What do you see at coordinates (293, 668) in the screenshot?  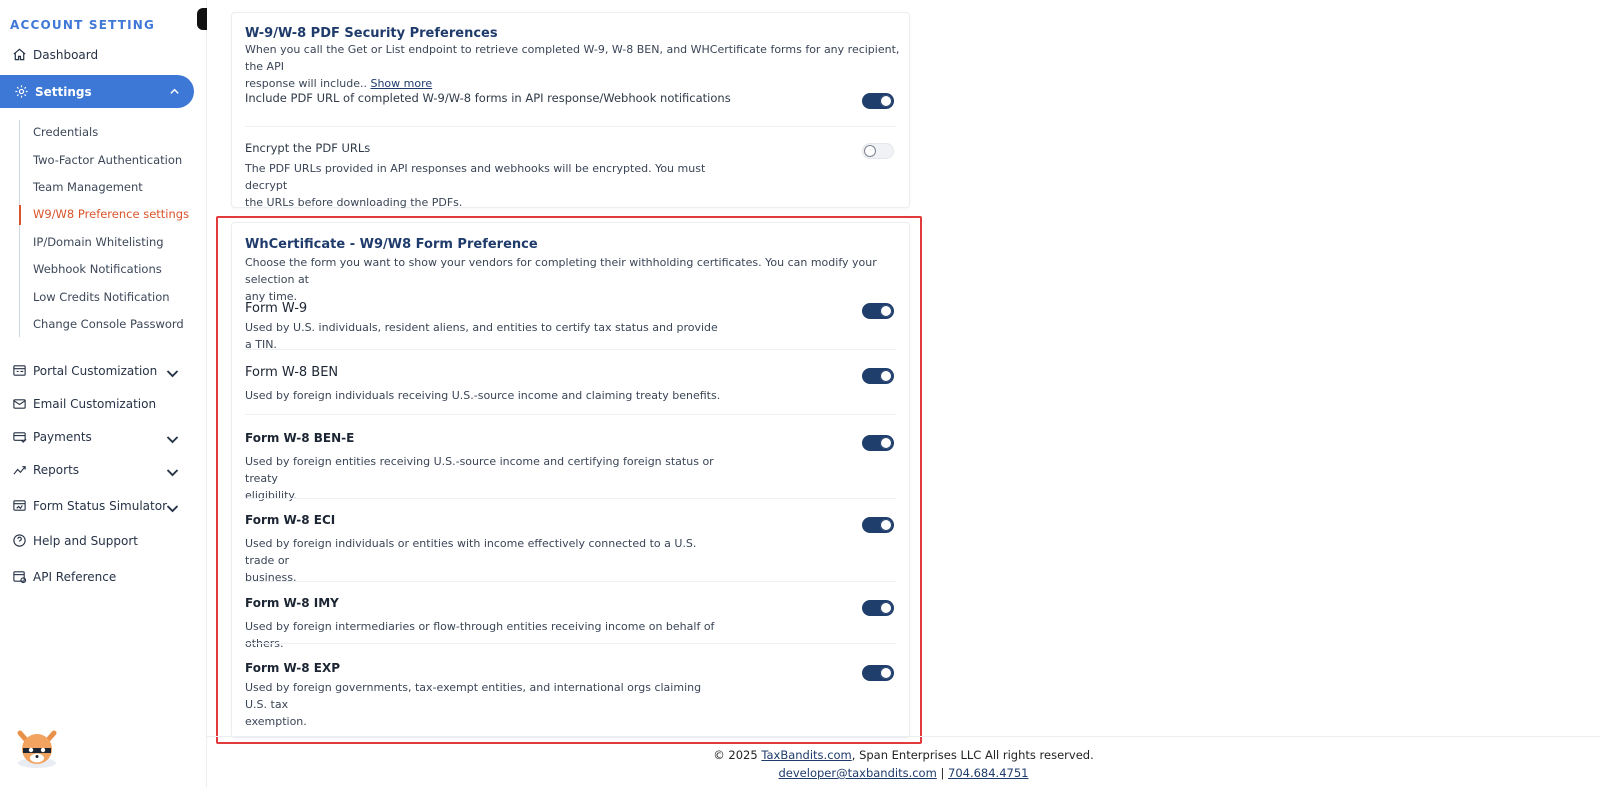 I see `form-option-title: Form W-8 EXP` at bounding box center [293, 668].